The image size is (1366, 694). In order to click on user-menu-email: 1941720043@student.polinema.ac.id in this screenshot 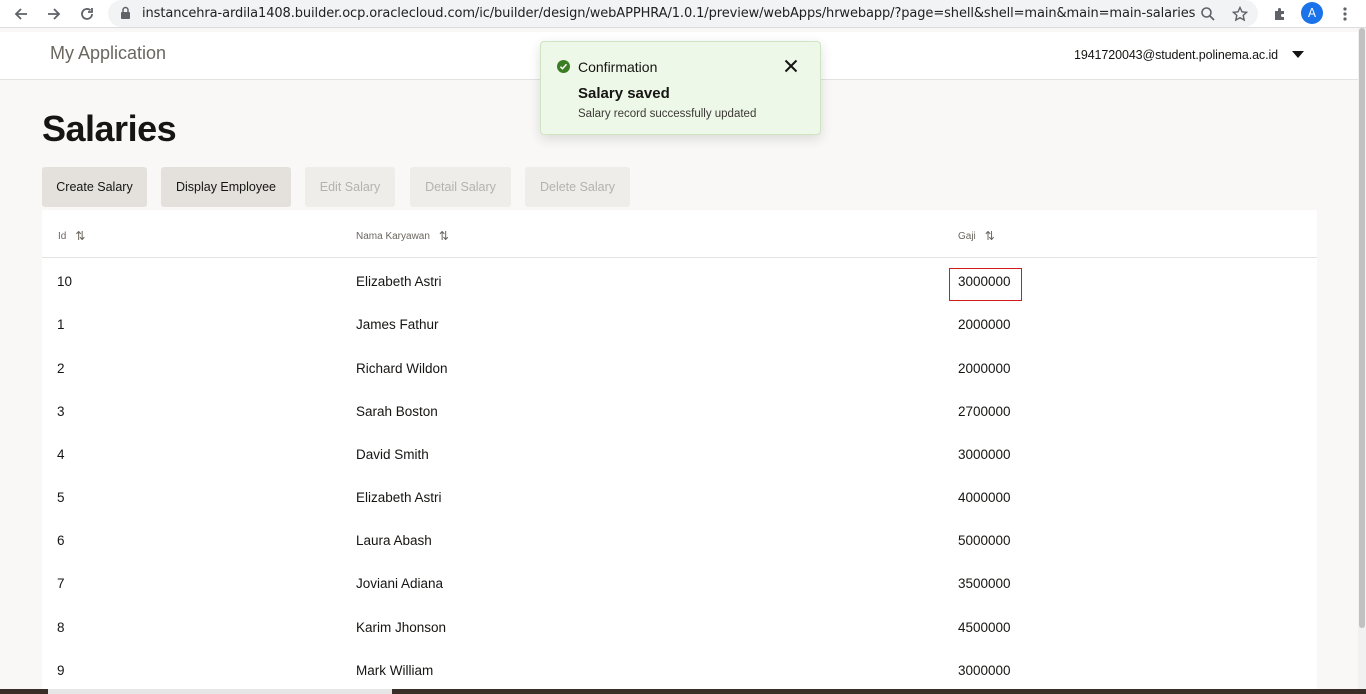, I will do `click(1176, 55)`.